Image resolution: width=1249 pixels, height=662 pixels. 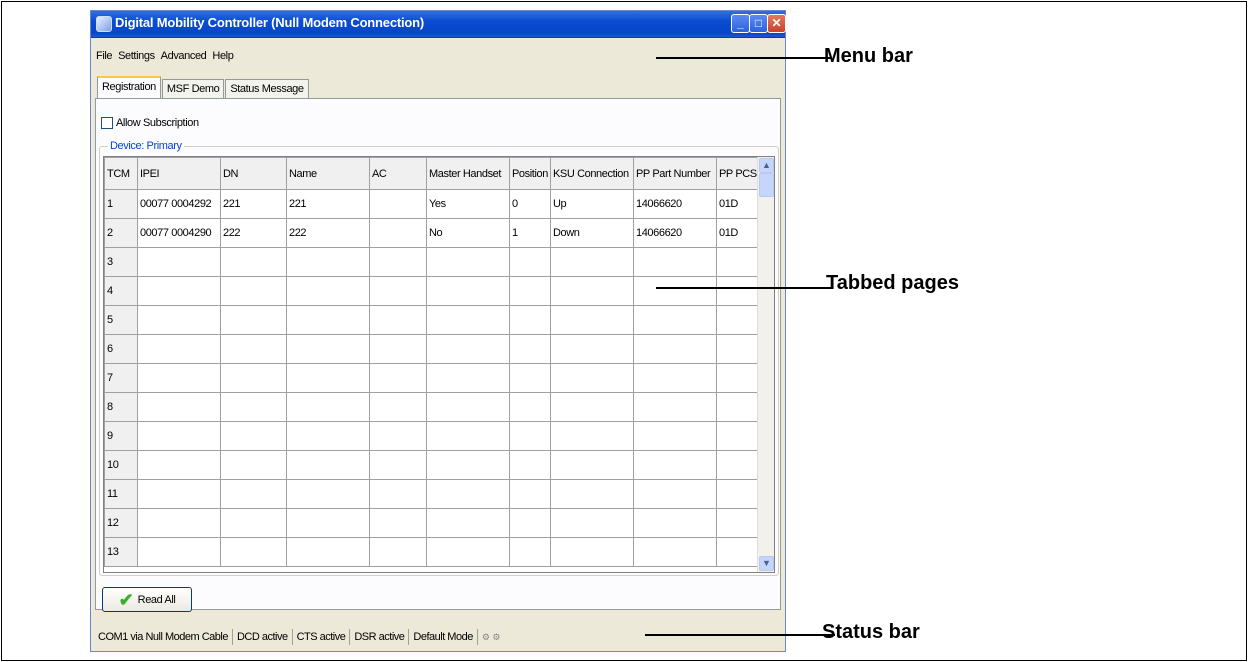 What do you see at coordinates (121, 407) in the screenshot?
I see `row-header-cell: 8` at bounding box center [121, 407].